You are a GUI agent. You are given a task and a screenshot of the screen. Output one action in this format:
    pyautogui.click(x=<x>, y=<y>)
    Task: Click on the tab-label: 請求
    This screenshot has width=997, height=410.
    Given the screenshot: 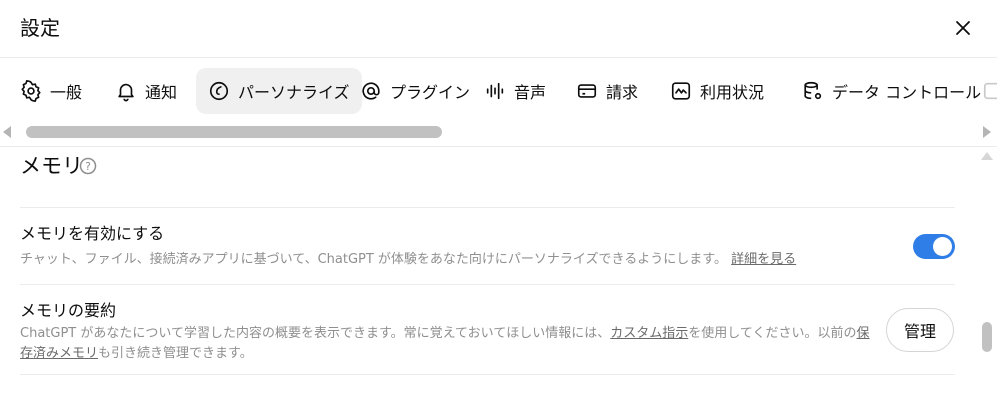 What is the action you would take?
    pyautogui.click(x=622, y=92)
    